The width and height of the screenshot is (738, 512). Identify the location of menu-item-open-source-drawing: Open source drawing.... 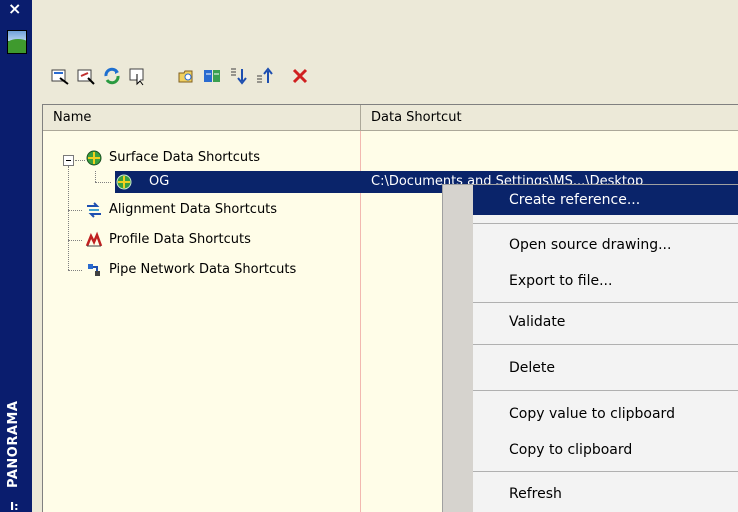
(605, 245).